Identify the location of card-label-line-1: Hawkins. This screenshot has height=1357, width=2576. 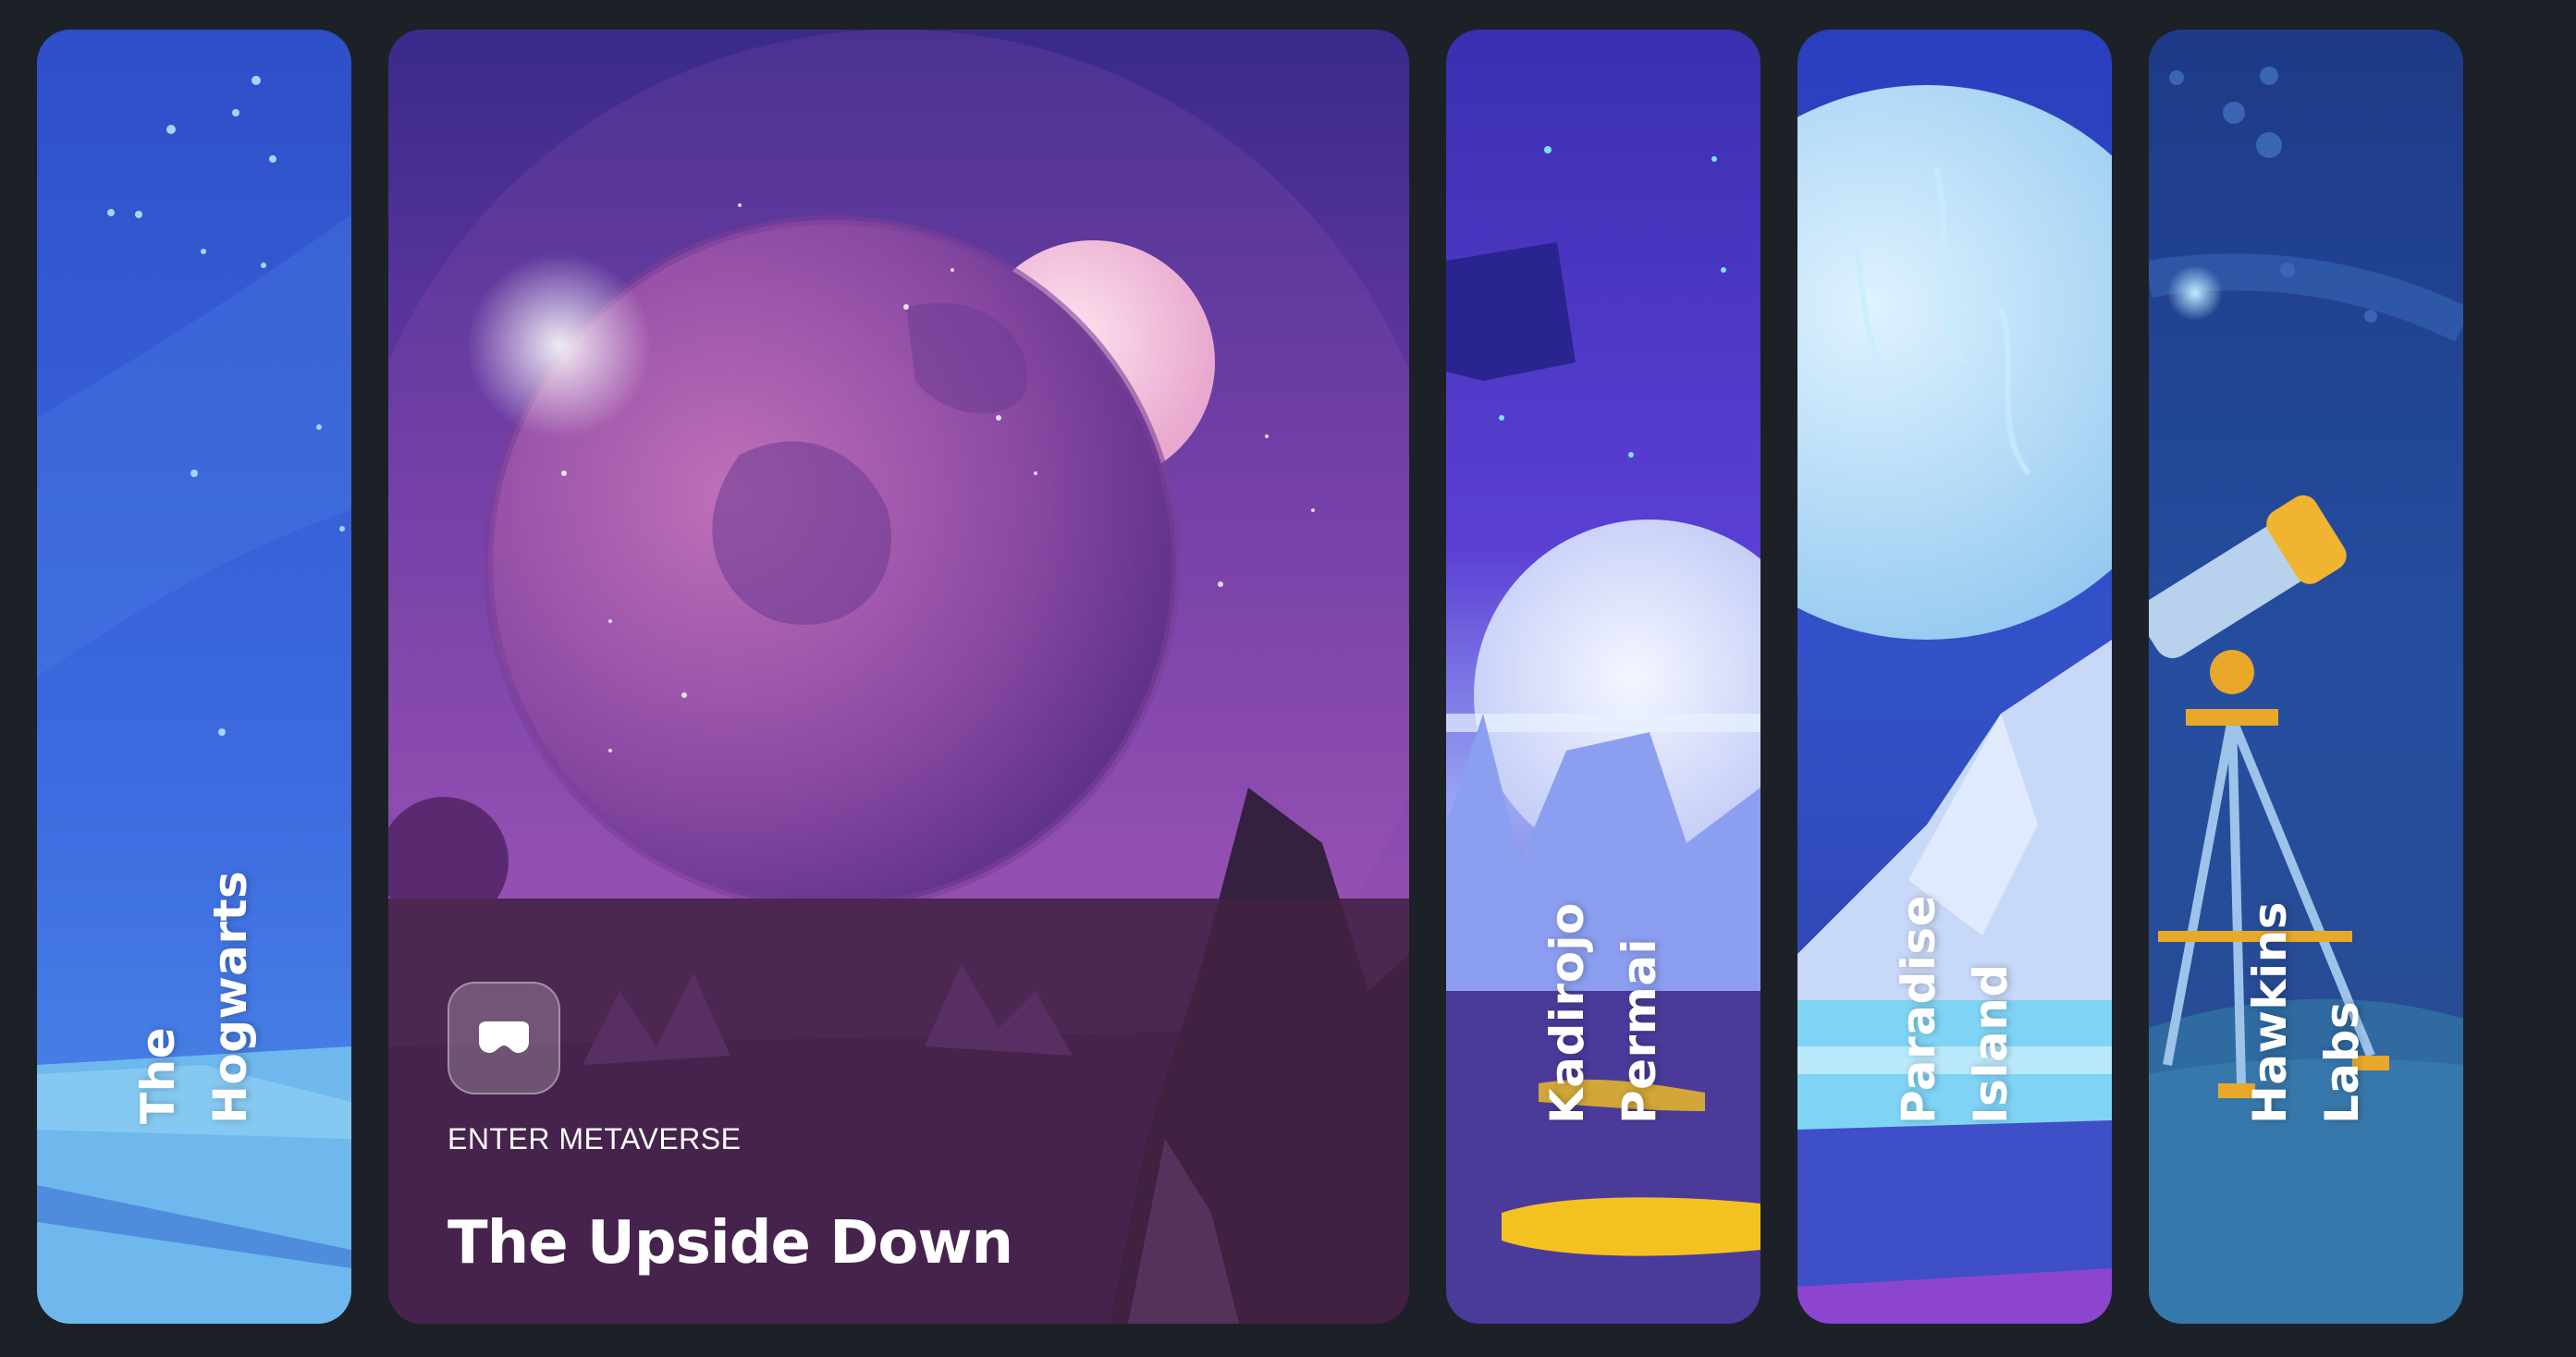
(2270, 1012).